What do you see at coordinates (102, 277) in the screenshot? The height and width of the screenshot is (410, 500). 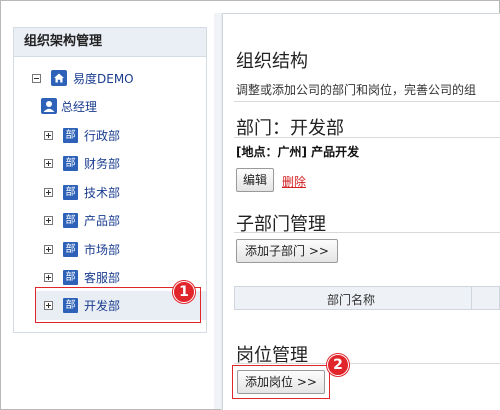 I see `tree-item-label: 客服部` at bounding box center [102, 277].